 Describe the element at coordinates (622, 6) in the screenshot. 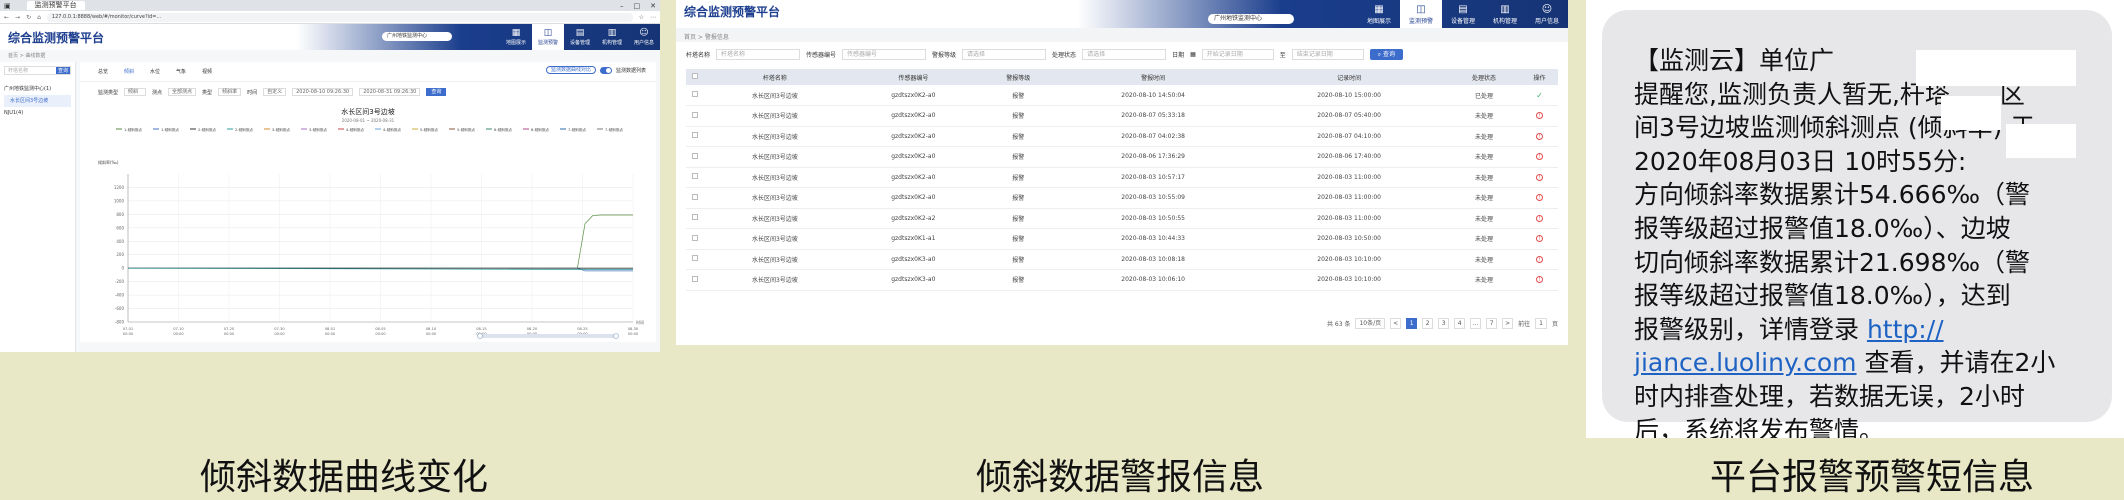

I see `minimize-icon: –` at that location.